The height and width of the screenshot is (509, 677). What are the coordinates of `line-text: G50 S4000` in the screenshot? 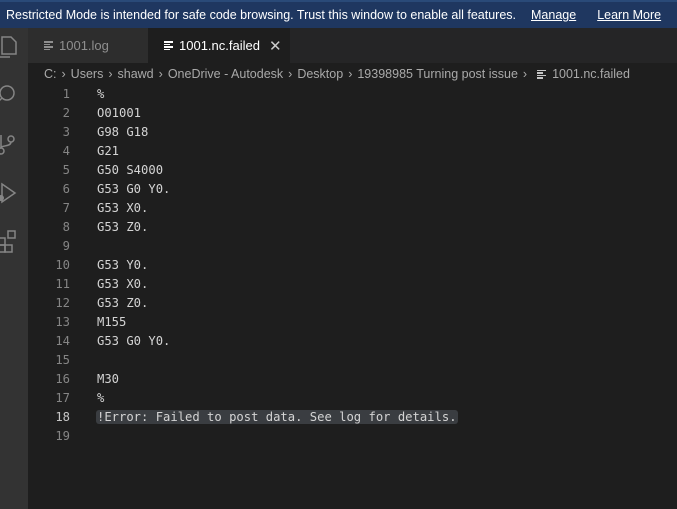 It's located at (130, 169).